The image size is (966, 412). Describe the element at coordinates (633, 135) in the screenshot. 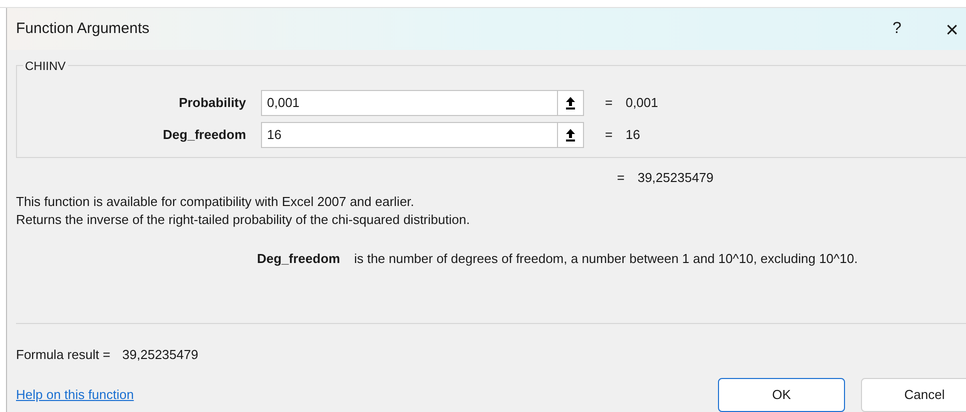

I see `argument-result: 16` at that location.